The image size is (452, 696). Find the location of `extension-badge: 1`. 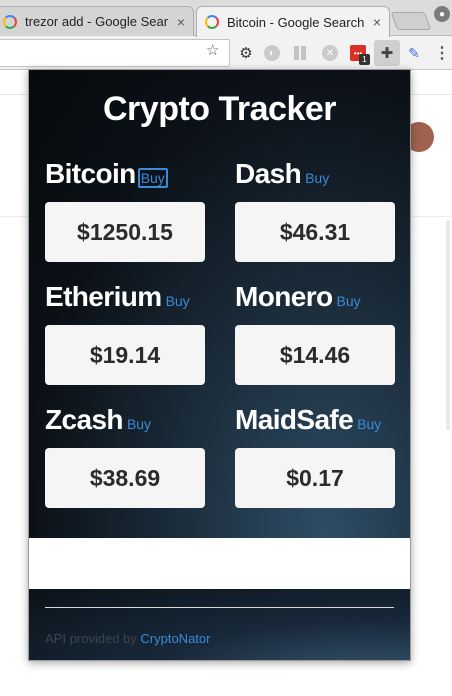

extension-badge: 1 is located at coordinates (364, 59).